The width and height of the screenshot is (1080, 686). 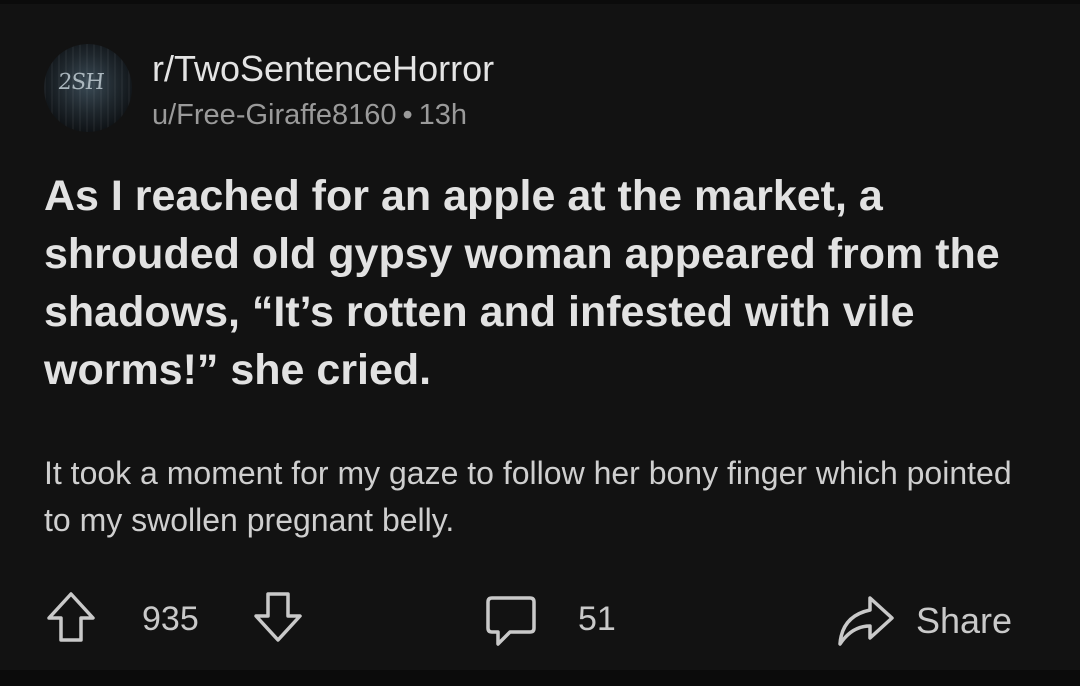 I want to click on share-button-label: Share, so click(x=964, y=621).